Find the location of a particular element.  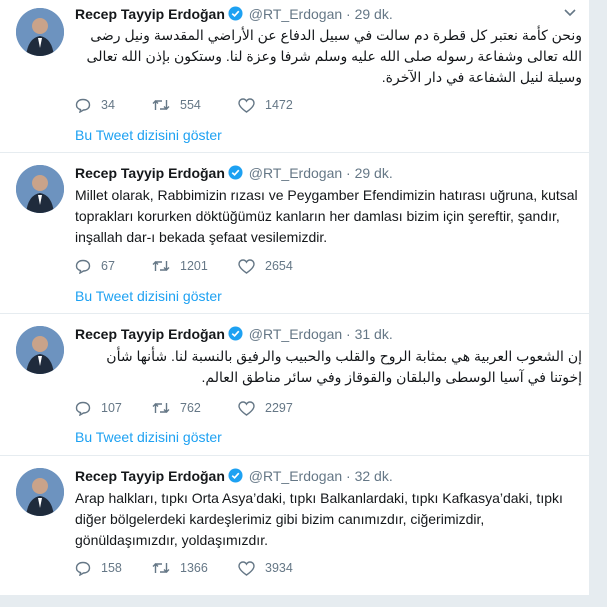

like-count: 2297 is located at coordinates (279, 408).